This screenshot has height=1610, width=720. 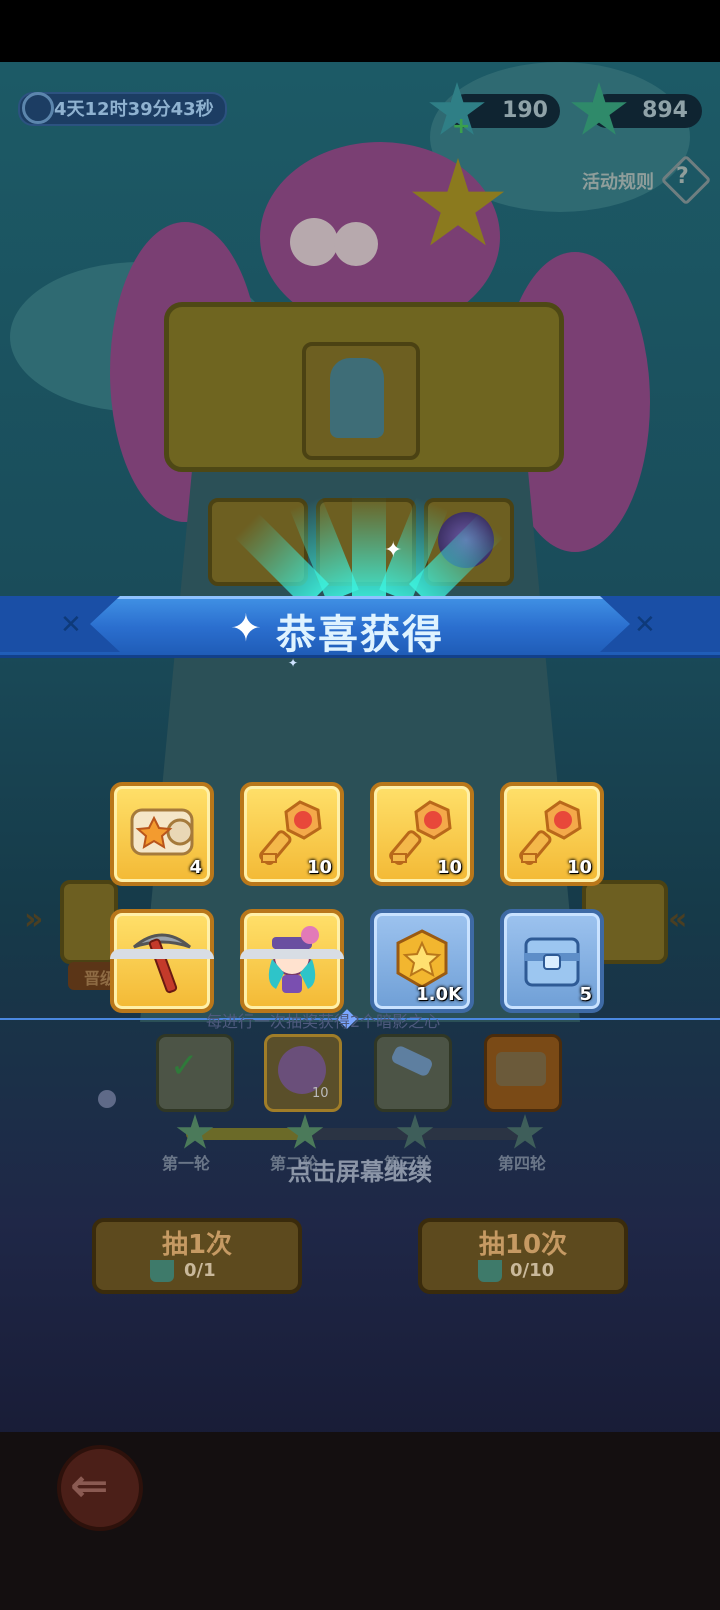 What do you see at coordinates (665, 110) in the screenshot?
I see `currency-2-value: 894` at bounding box center [665, 110].